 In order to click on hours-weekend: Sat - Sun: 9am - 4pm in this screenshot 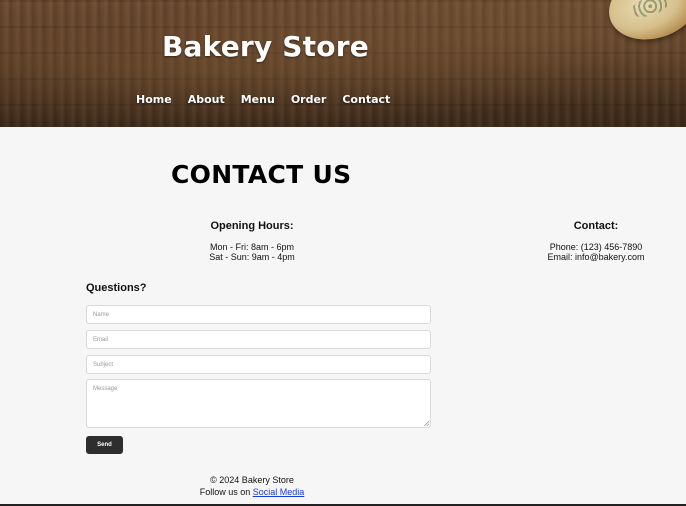, I will do `click(252, 257)`.